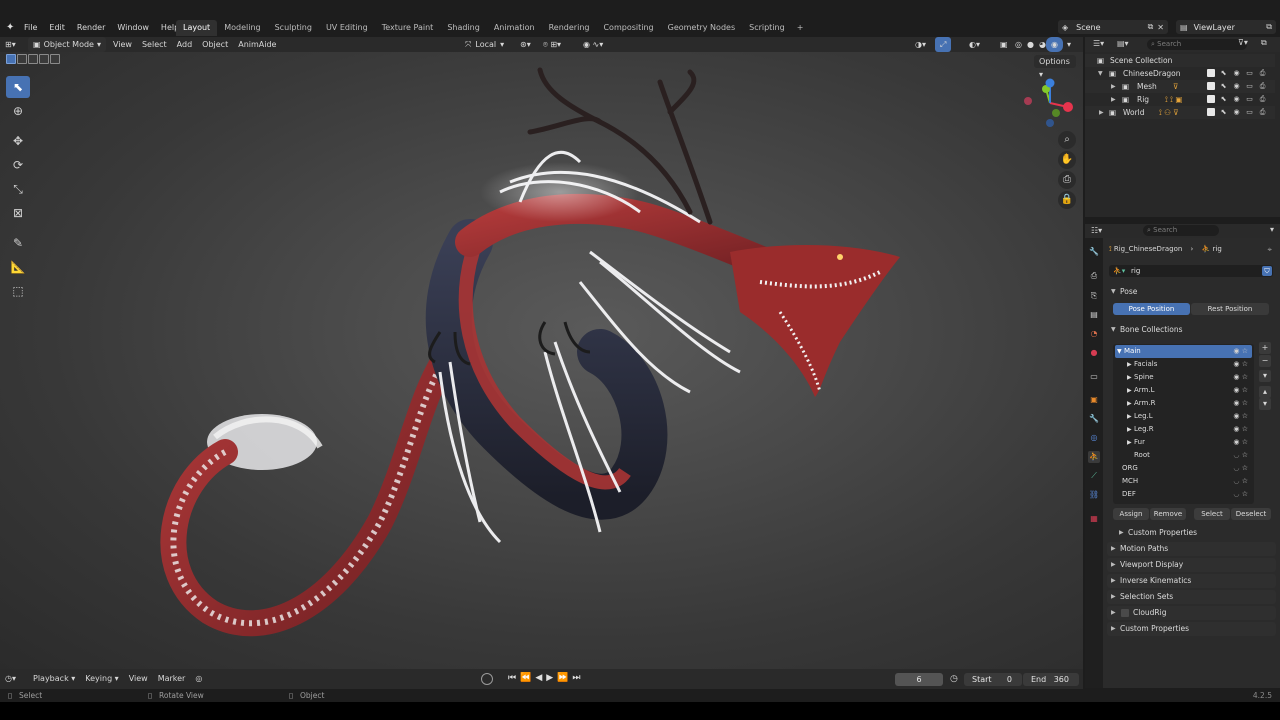  Describe the element at coordinates (257, 44) in the screenshot. I see `menu-animaide: AnimAide` at that location.